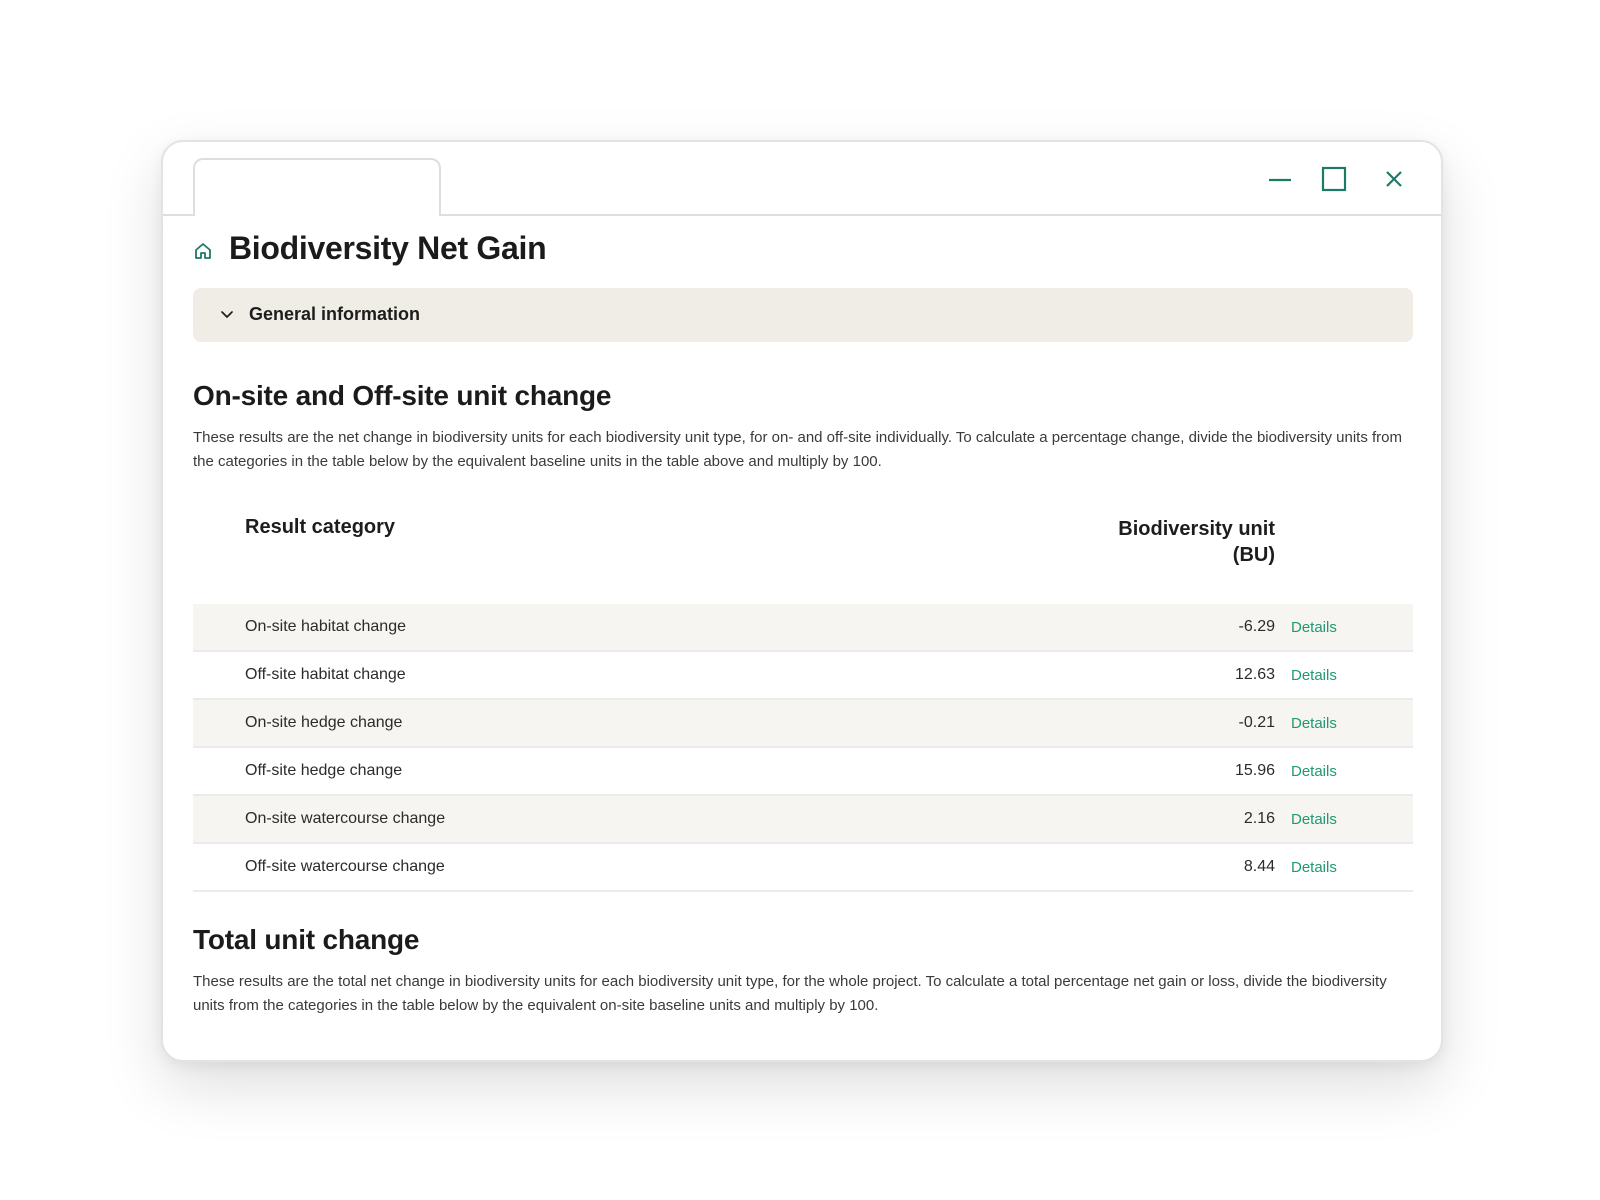 This screenshot has height=1200, width=1600. What do you see at coordinates (345, 866) in the screenshot?
I see `row-category: Off-site watercourse change` at bounding box center [345, 866].